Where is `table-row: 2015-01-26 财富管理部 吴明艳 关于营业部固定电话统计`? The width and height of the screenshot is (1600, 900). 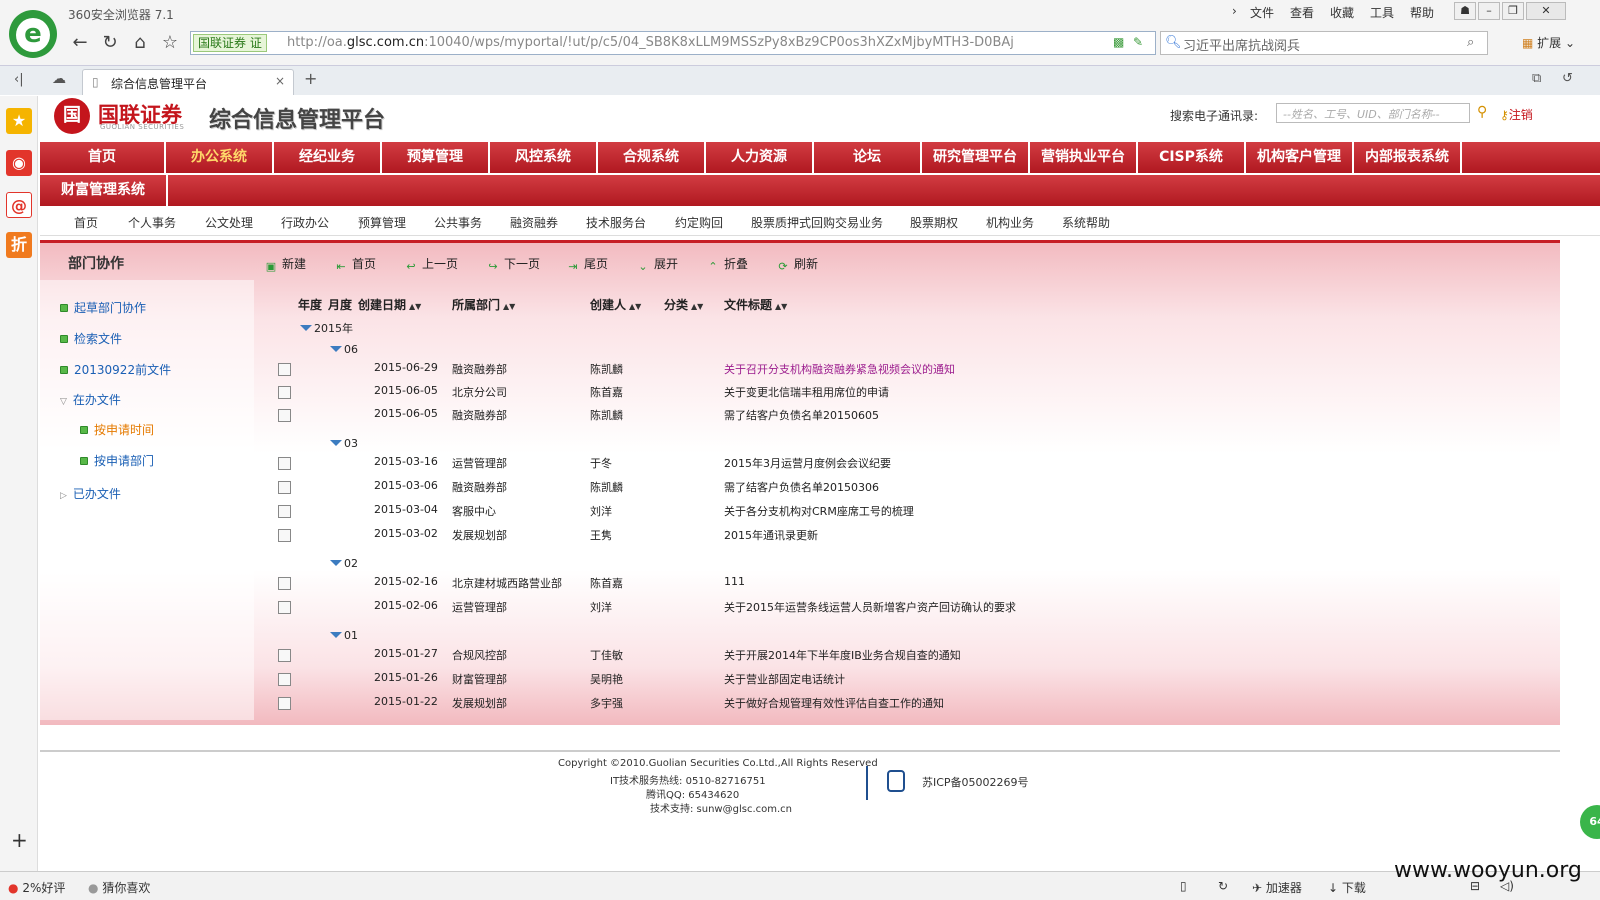
table-row: 2015-01-26 财富管理部 吴明艳 关于营业部固定电话统计 is located at coordinates (907, 679).